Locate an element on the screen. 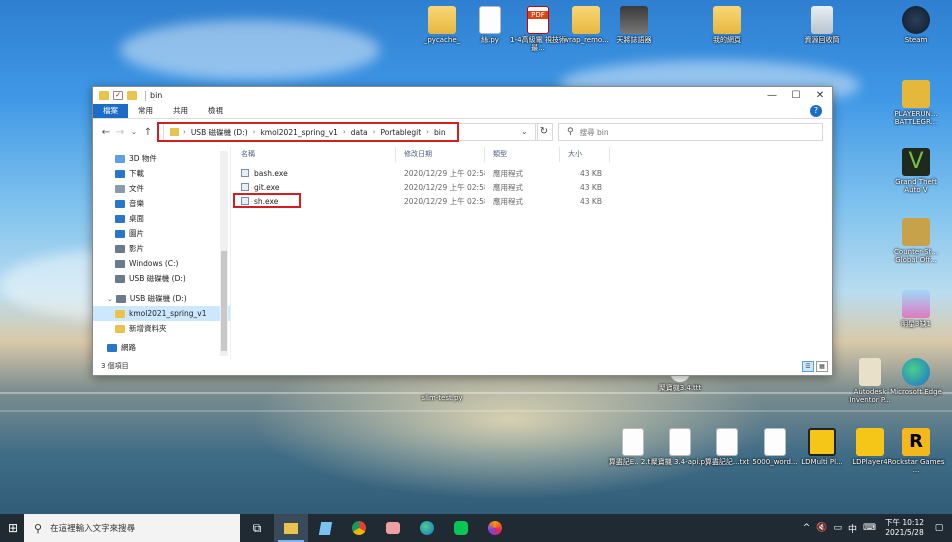  steam-icon is located at coordinates (916, 20).